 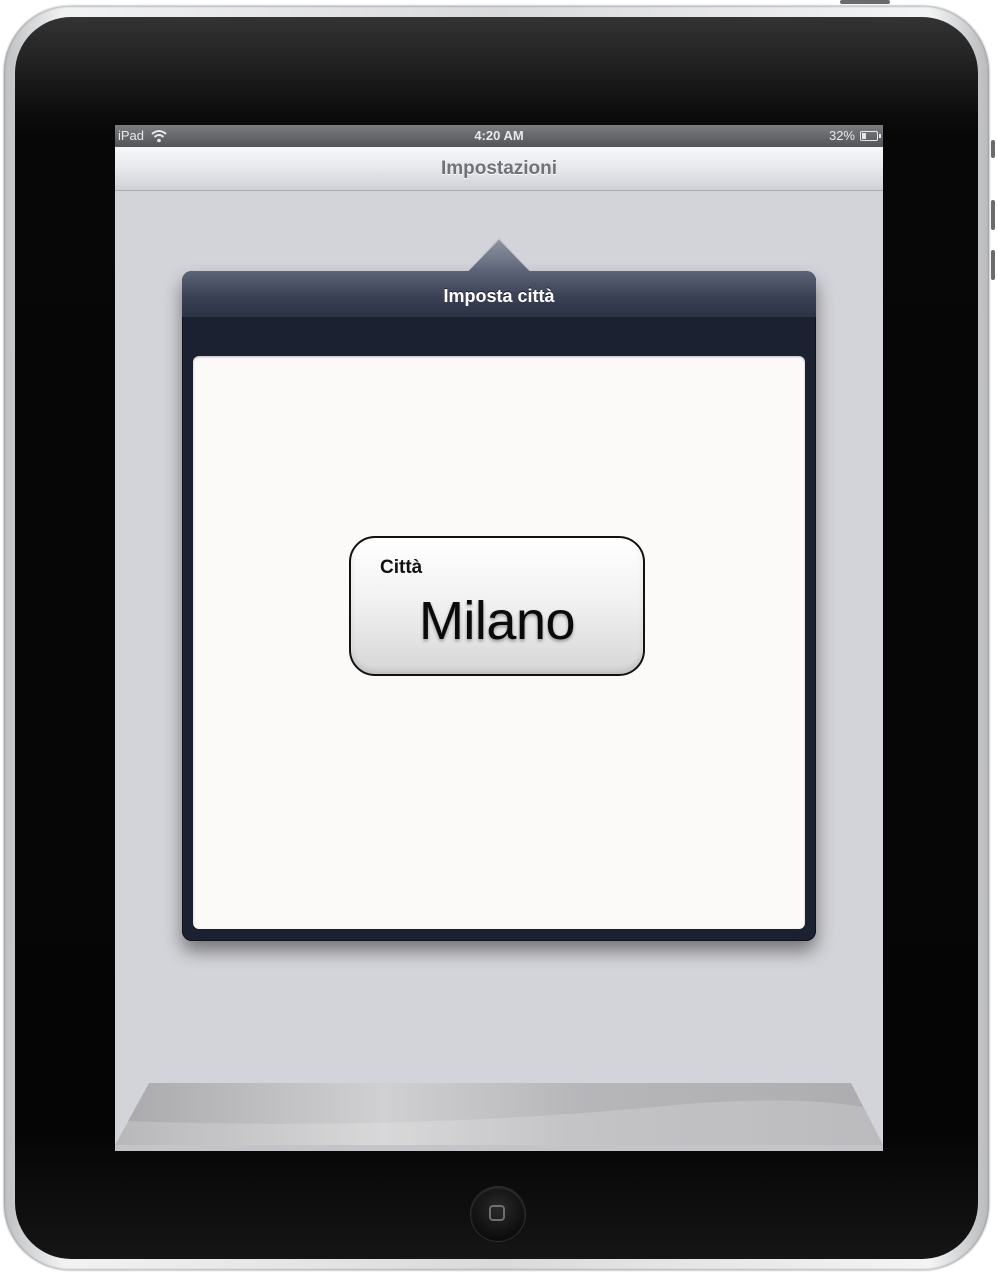 What do you see at coordinates (864, 136) in the screenshot?
I see `battery-level-fill` at bounding box center [864, 136].